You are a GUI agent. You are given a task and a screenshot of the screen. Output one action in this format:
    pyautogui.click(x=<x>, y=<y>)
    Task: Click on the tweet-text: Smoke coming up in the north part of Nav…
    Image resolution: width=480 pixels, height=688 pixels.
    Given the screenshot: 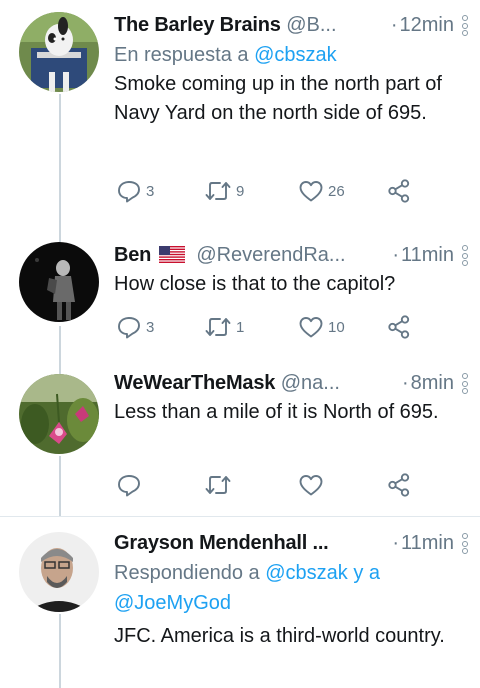 What is the action you would take?
    pyautogui.click(x=278, y=98)
    